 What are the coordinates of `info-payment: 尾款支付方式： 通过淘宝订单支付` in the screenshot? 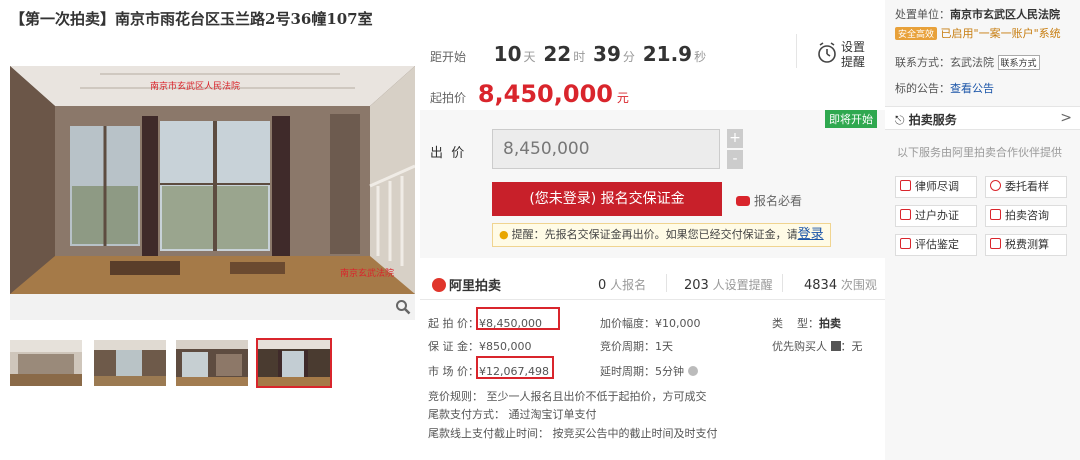 It's located at (512, 414).